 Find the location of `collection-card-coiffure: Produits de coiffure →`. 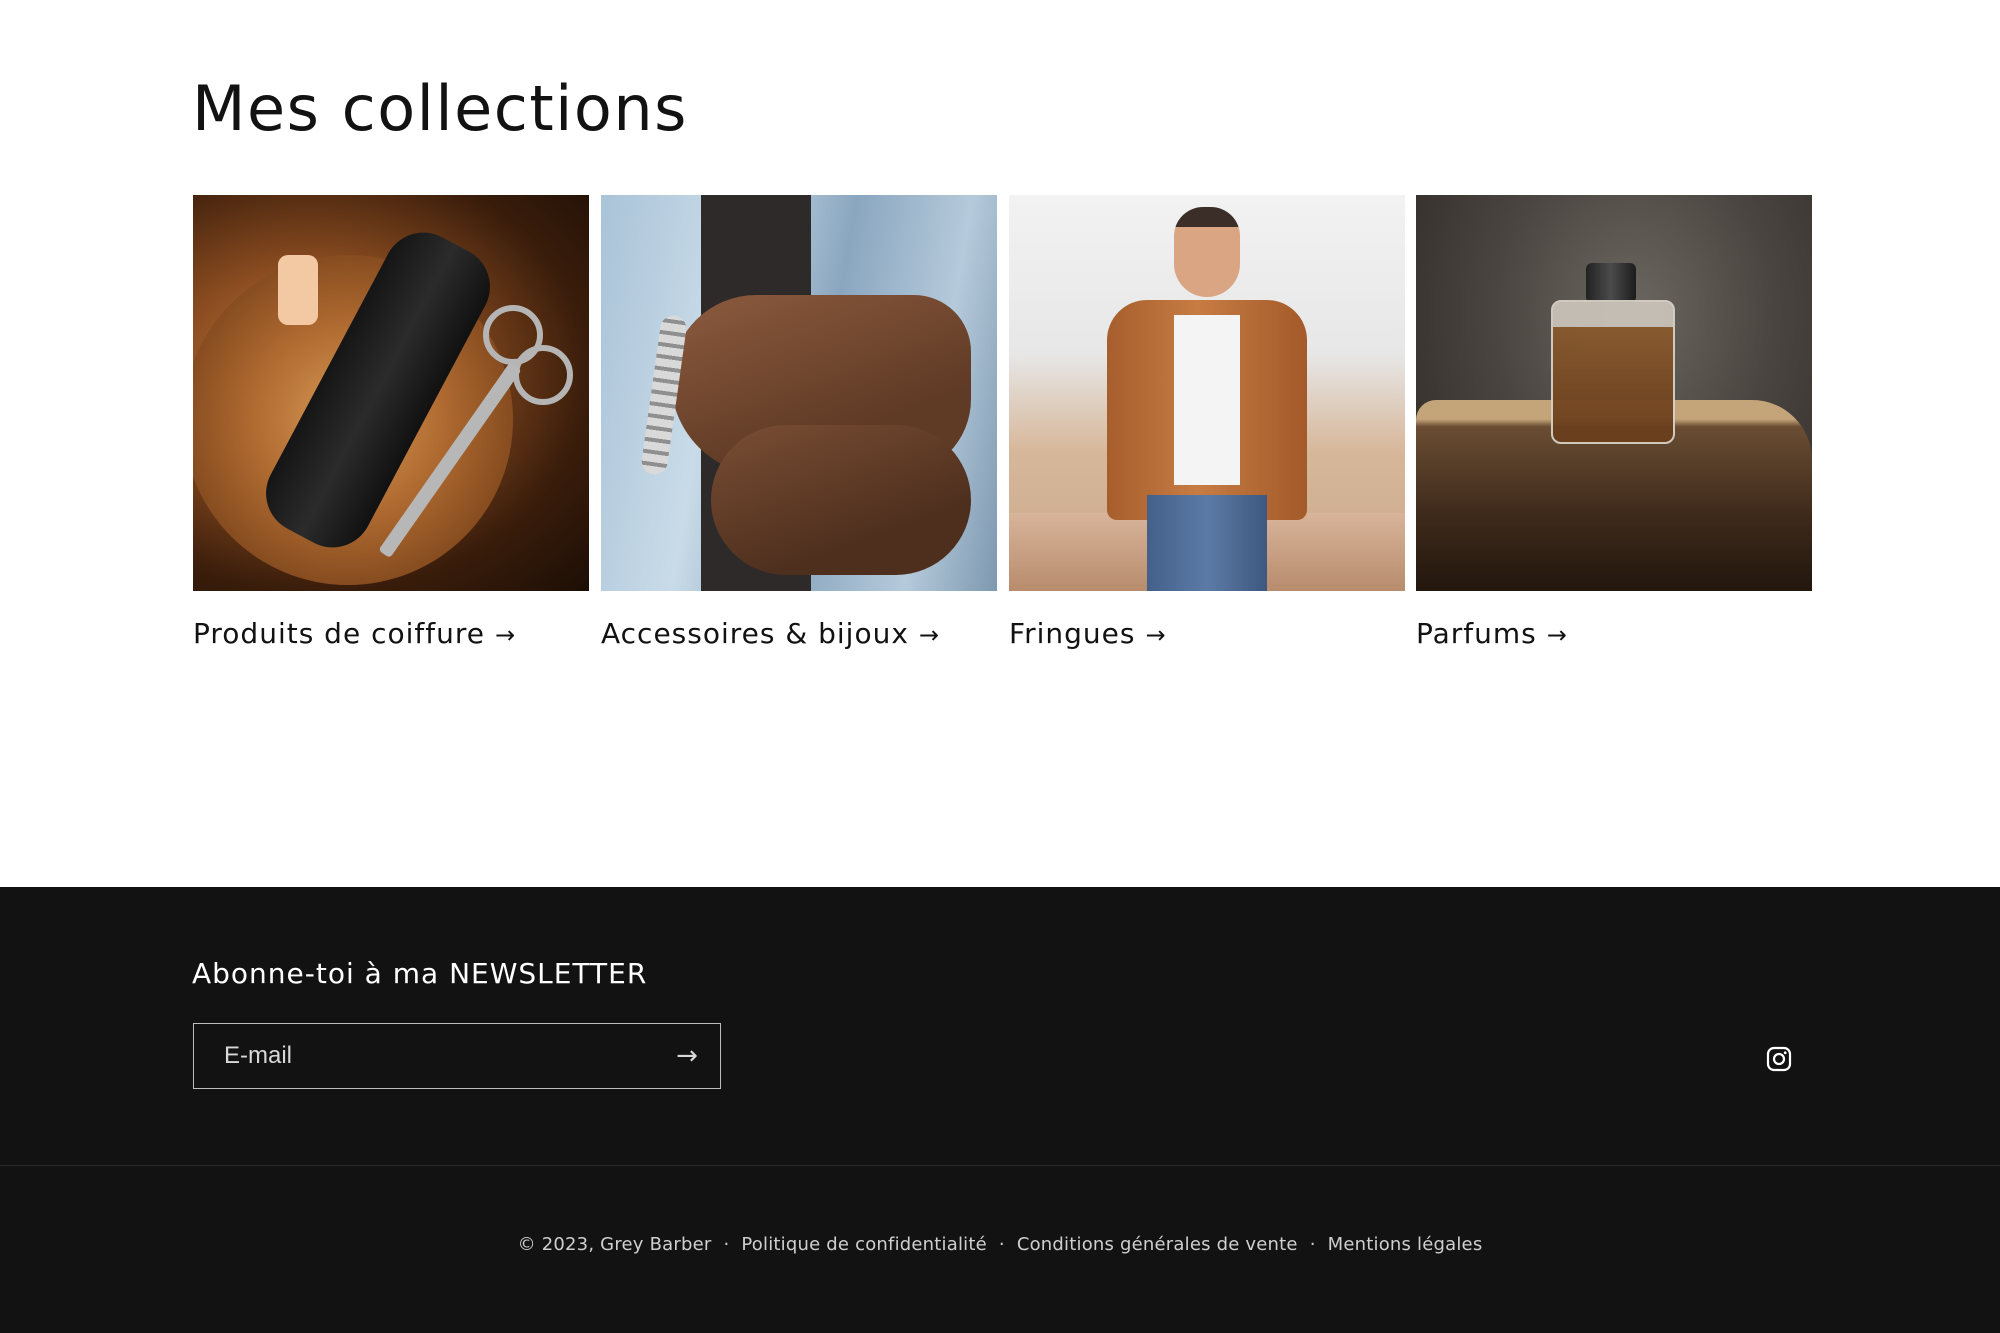

collection-card-coiffure: Produits de coiffure → is located at coordinates (391, 422).